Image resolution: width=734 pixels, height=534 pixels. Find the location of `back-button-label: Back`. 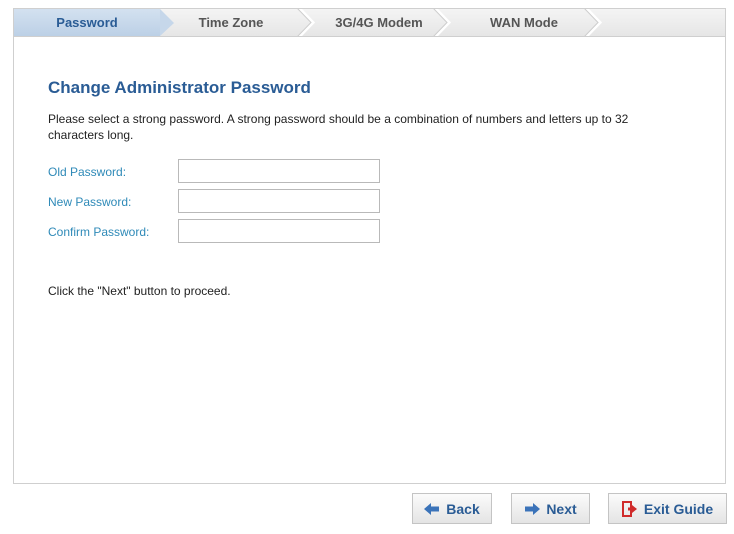

back-button-label: Back is located at coordinates (463, 508).